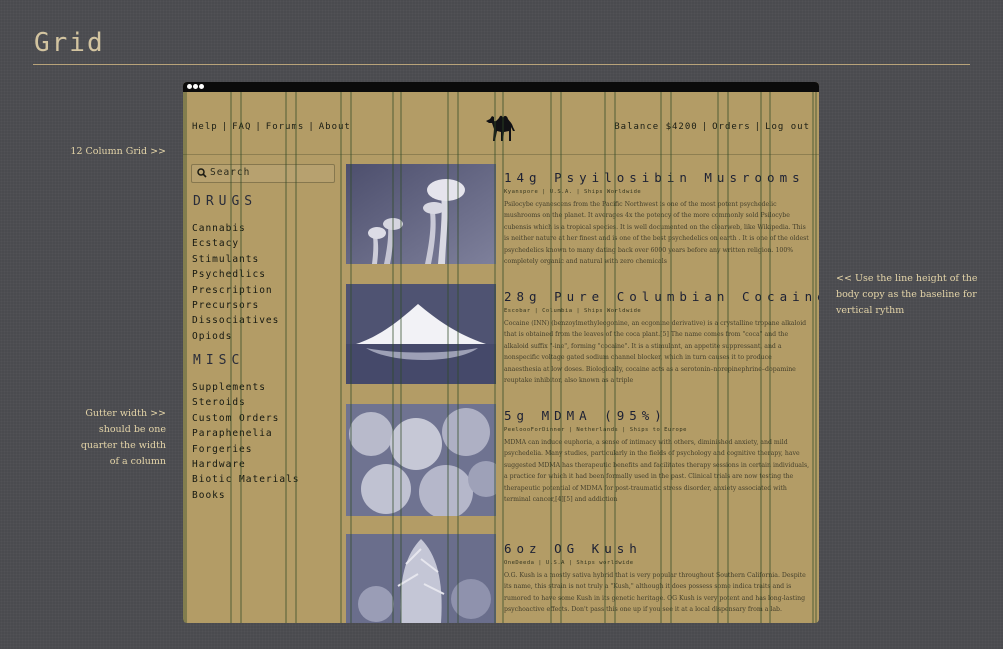  I want to click on title-divider, so click(501, 64).